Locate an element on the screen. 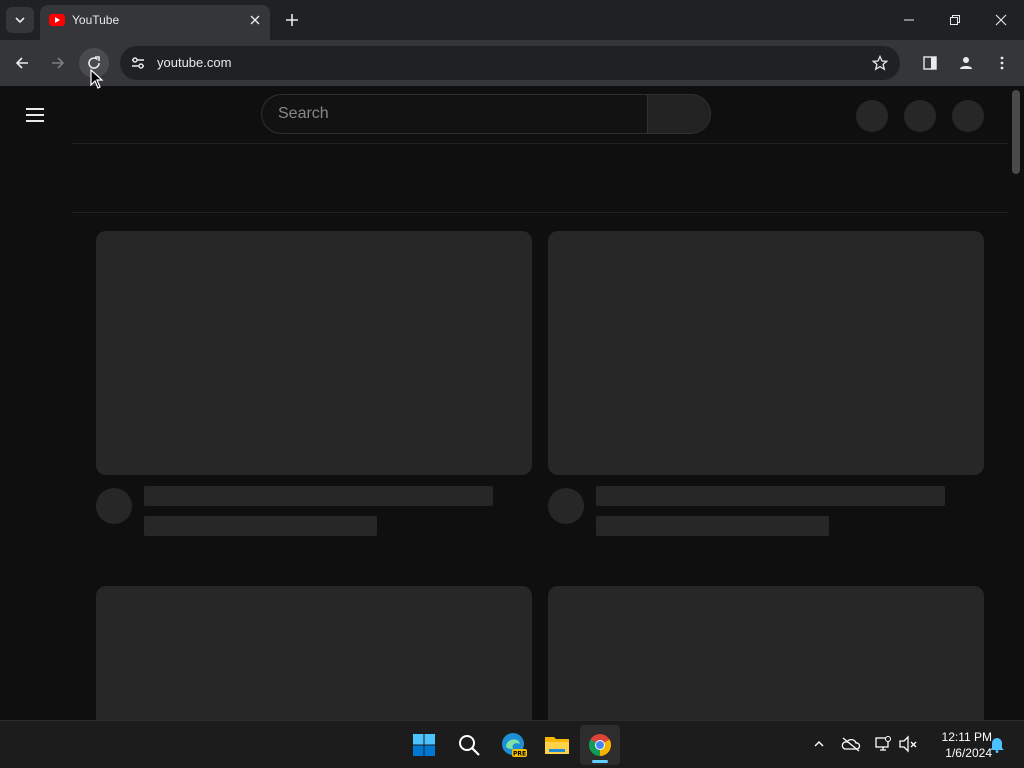 This screenshot has height=768, width=1024. restore-button is located at coordinates (955, 20).